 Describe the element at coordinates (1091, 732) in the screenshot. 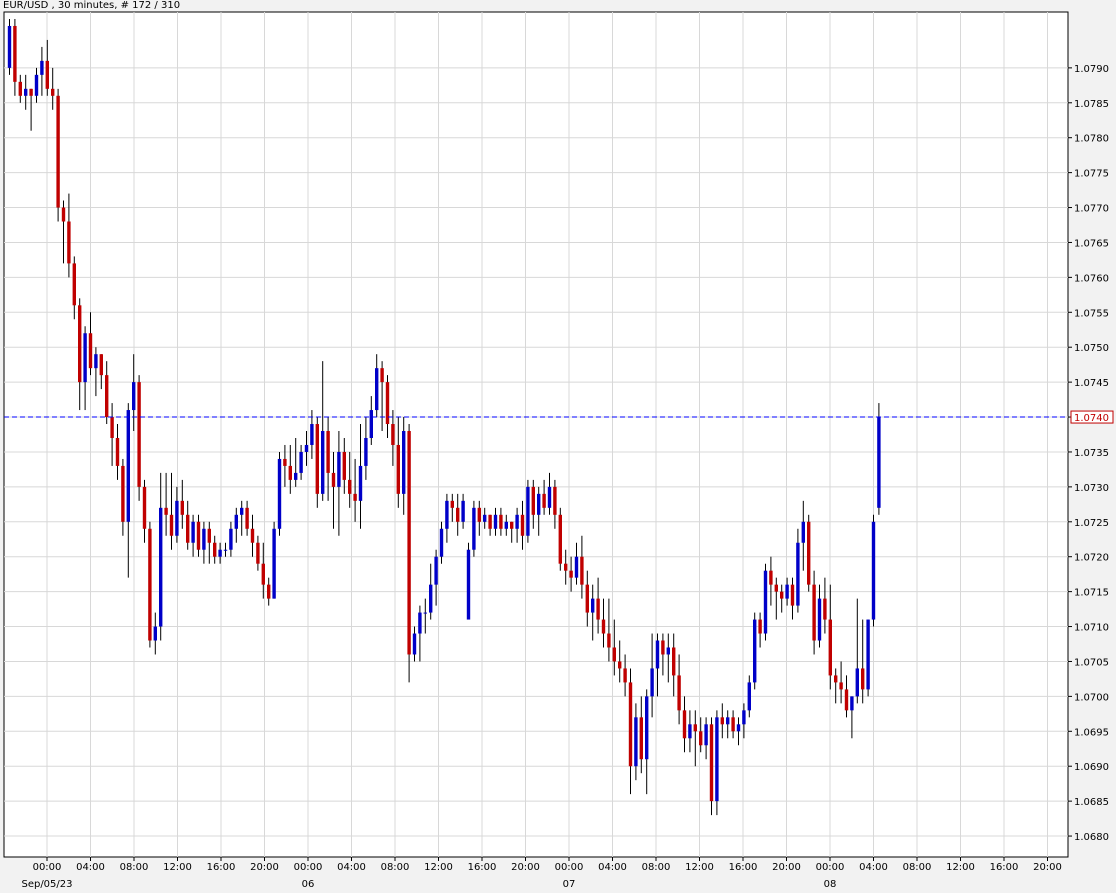

I see `y-tick-label: 1.0695` at that location.